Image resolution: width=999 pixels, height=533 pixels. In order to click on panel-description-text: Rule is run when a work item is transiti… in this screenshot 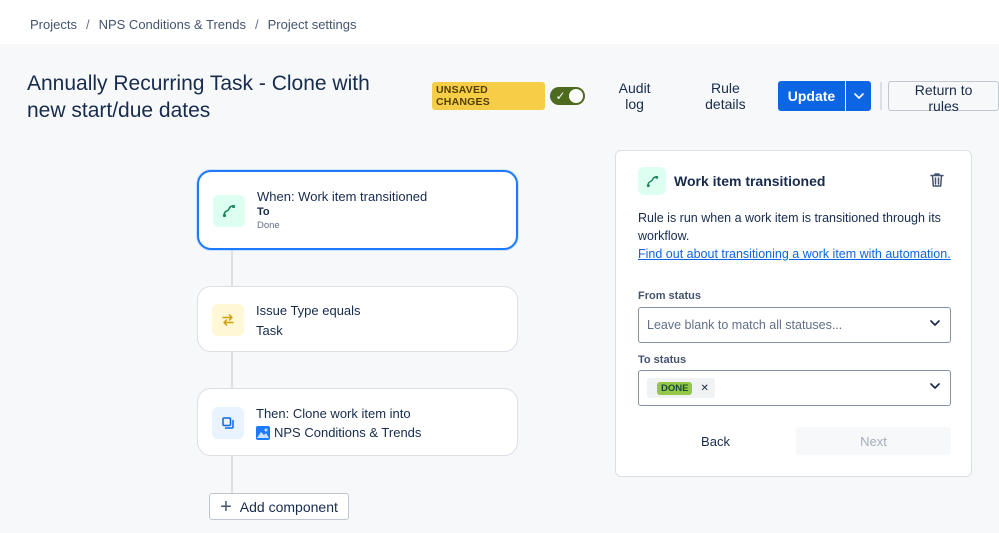, I will do `click(789, 227)`.